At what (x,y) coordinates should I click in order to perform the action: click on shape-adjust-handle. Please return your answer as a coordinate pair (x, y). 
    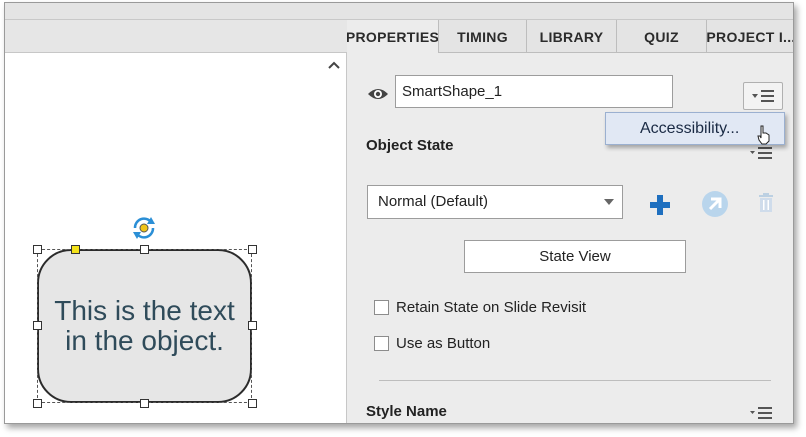
    Looking at the image, I should click on (75, 249).